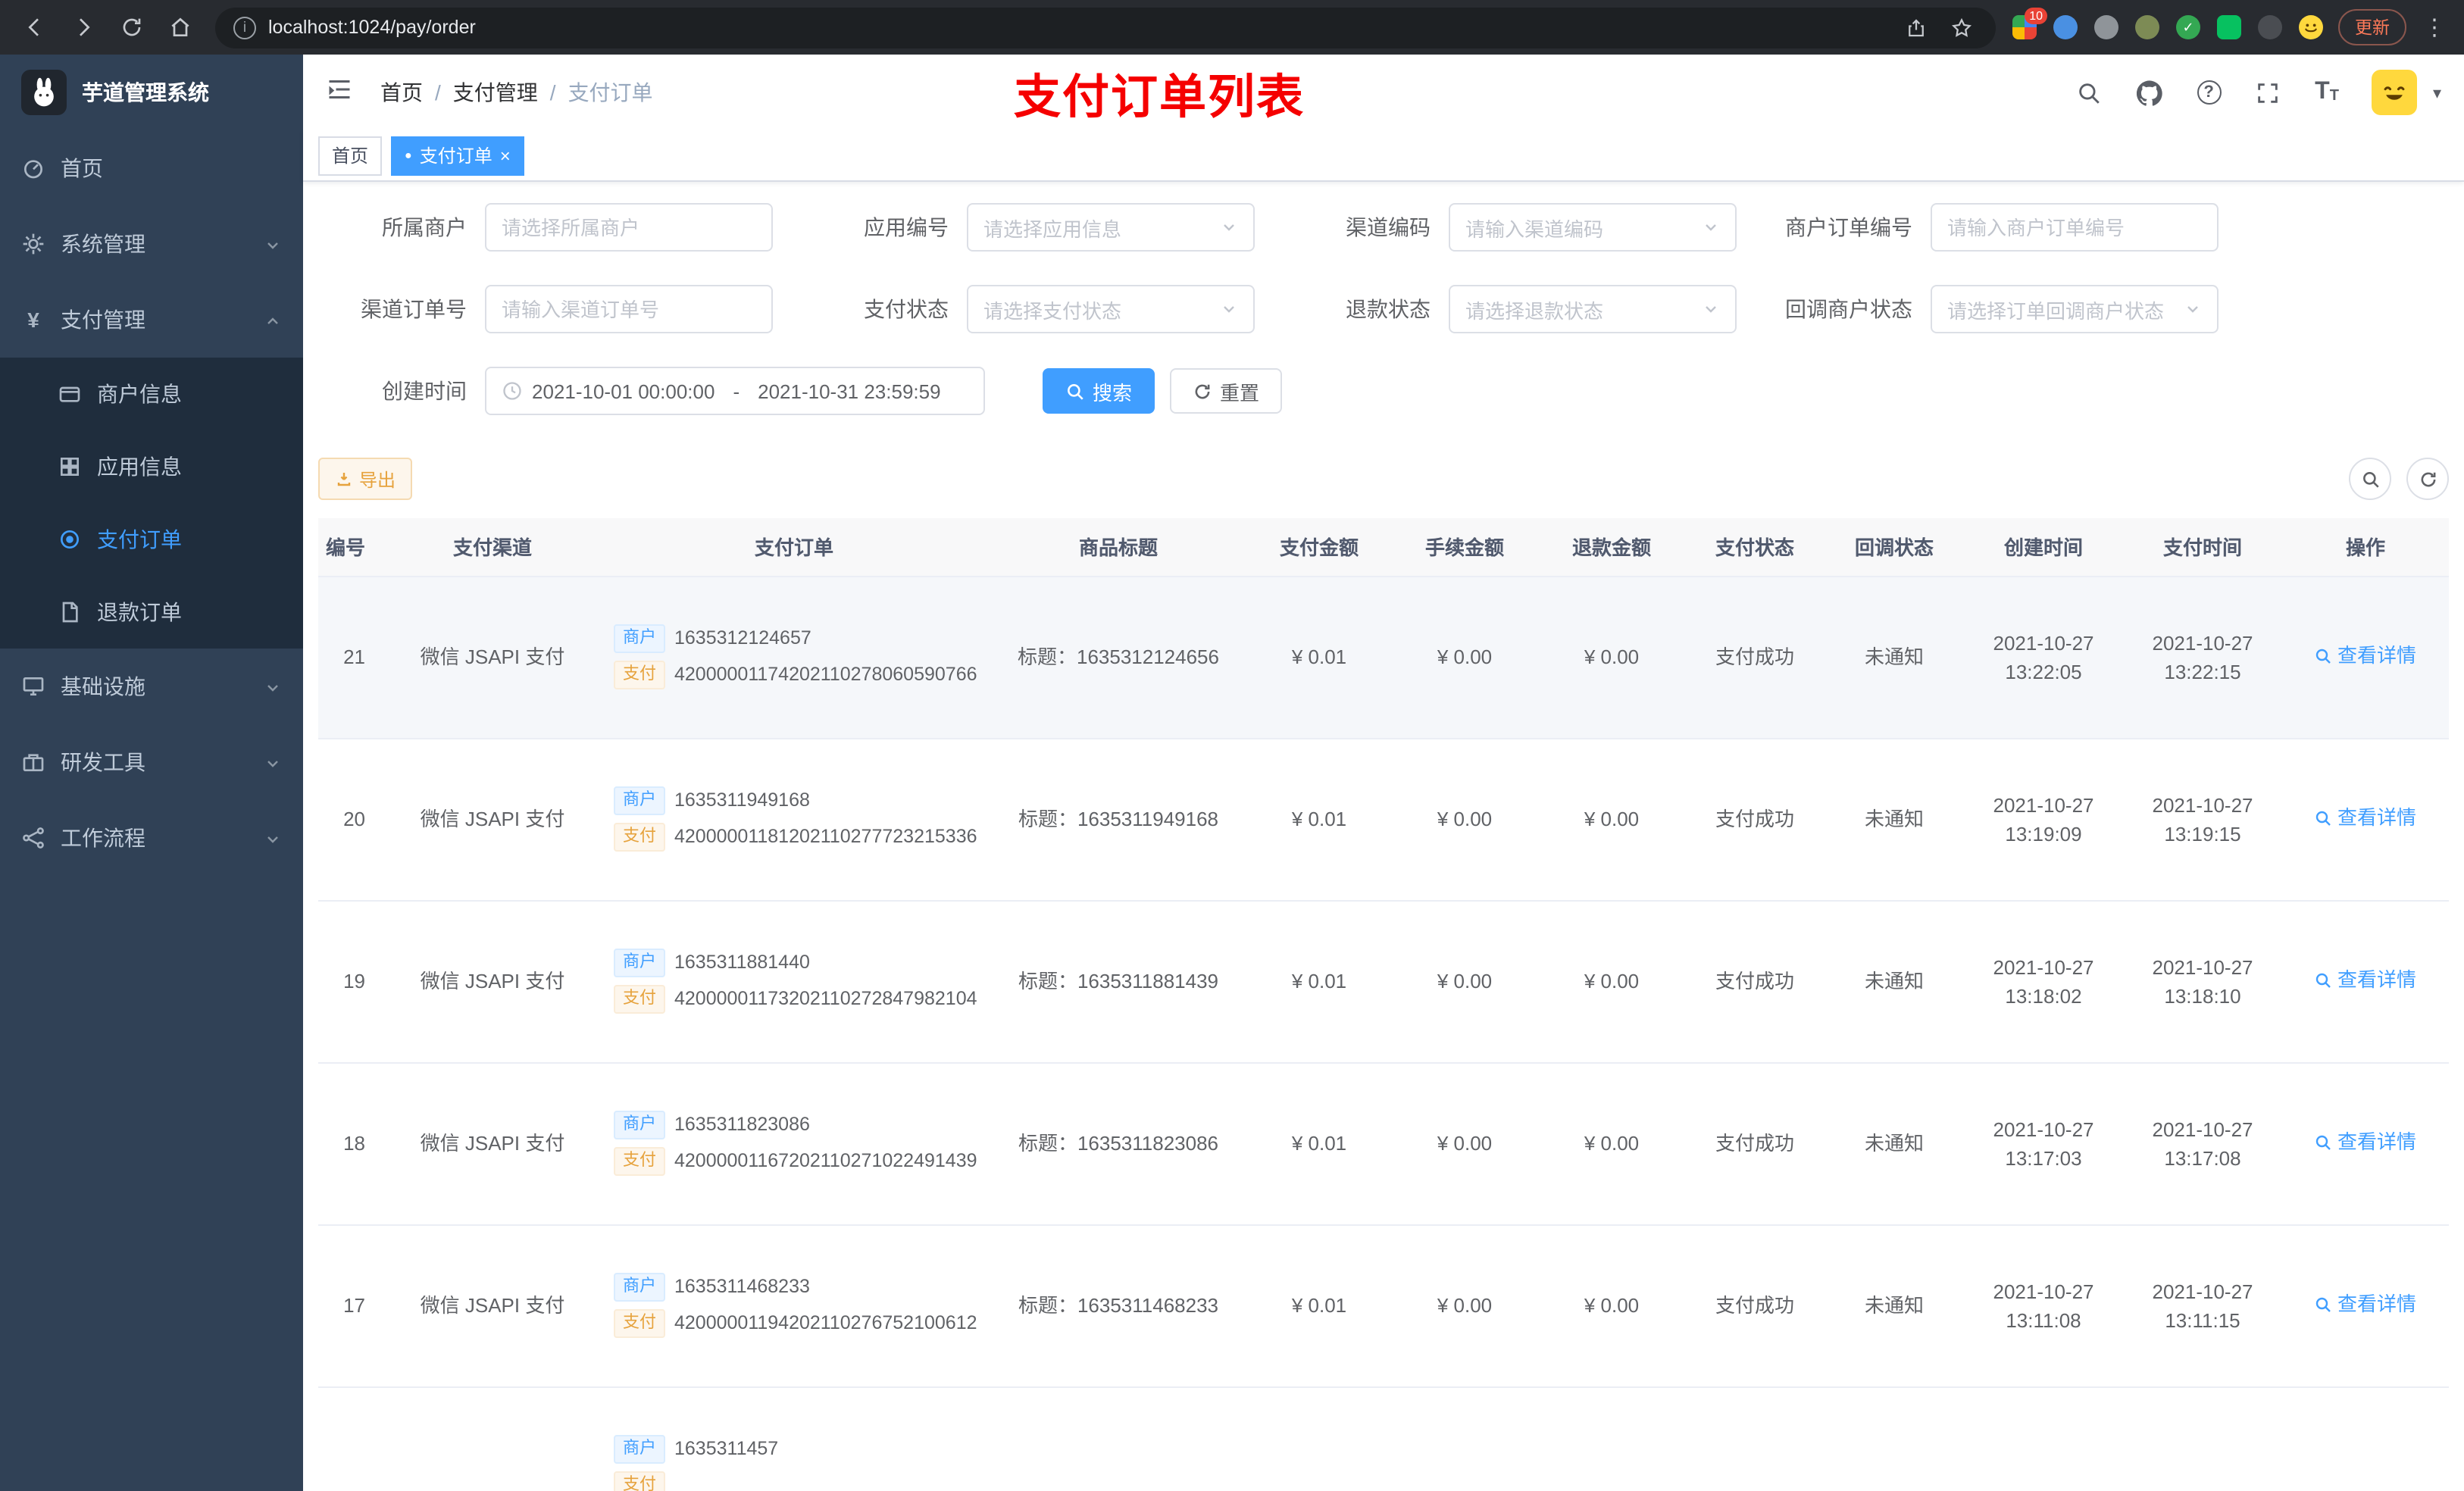 The width and height of the screenshot is (2464, 1491). Describe the element at coordinates (151, 838) in the screenshot. I see `sidebar-item-workflow: 工作流程` at that location.